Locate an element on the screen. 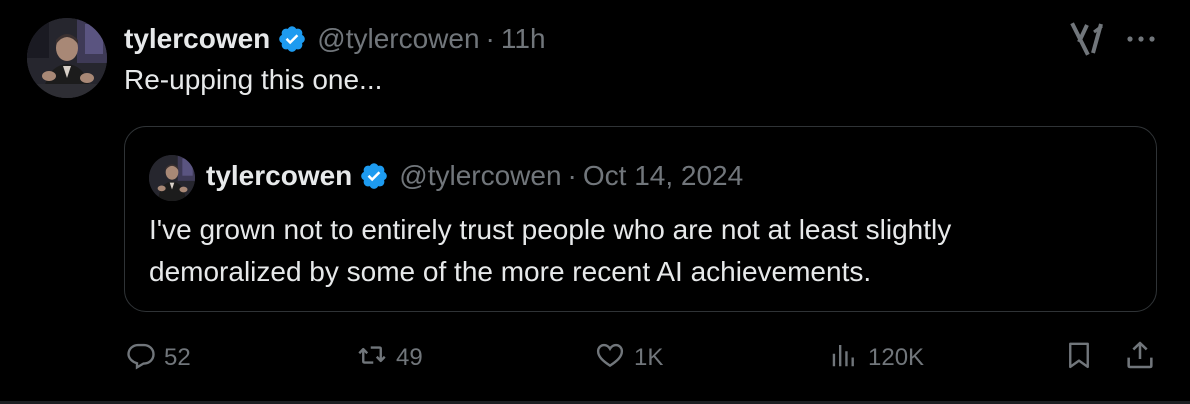 Image resolution: width=1190 pixels, height=404 pixels. share-button is located at coordinates (1140, 358).